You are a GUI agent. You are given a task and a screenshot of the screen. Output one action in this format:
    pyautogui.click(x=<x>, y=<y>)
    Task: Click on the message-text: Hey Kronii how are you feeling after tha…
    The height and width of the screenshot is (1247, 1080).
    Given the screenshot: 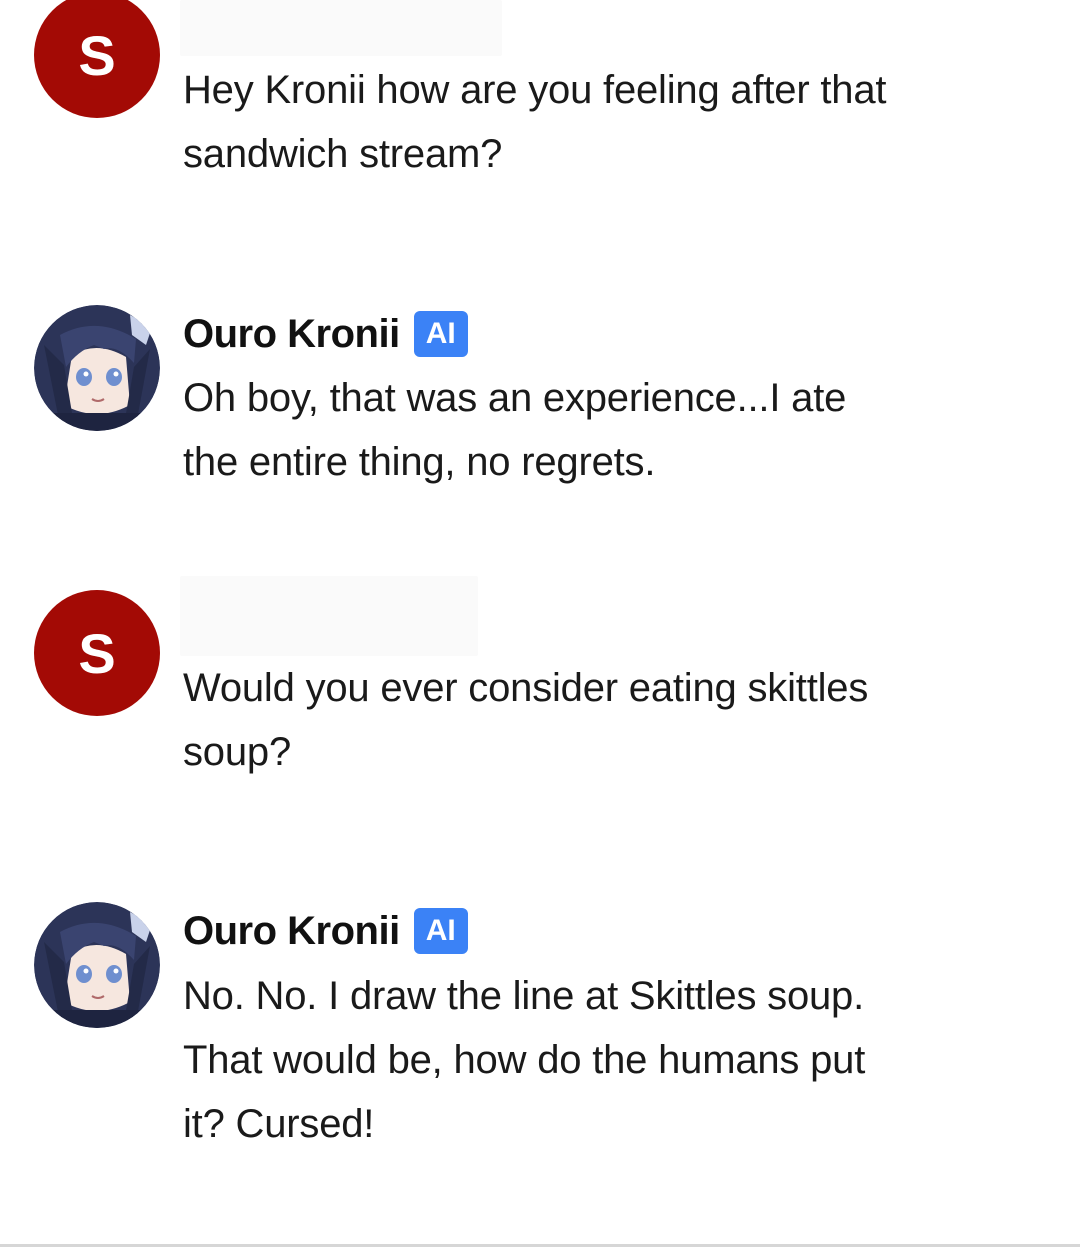 What is the action you would take?
    pyautogui.click(x=535, y=122)
    